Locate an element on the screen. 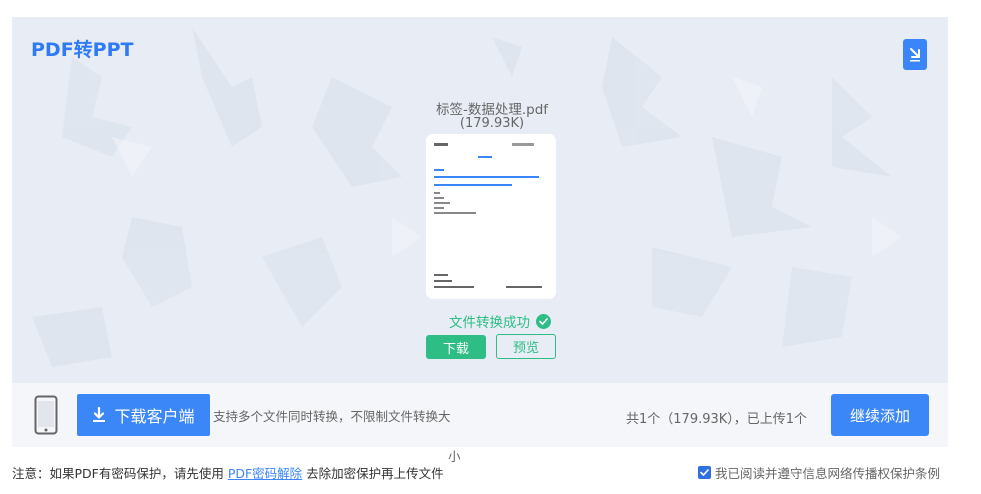 The image size is (981, 494). preview-button: 预览 is located at coordinates (526, 346).